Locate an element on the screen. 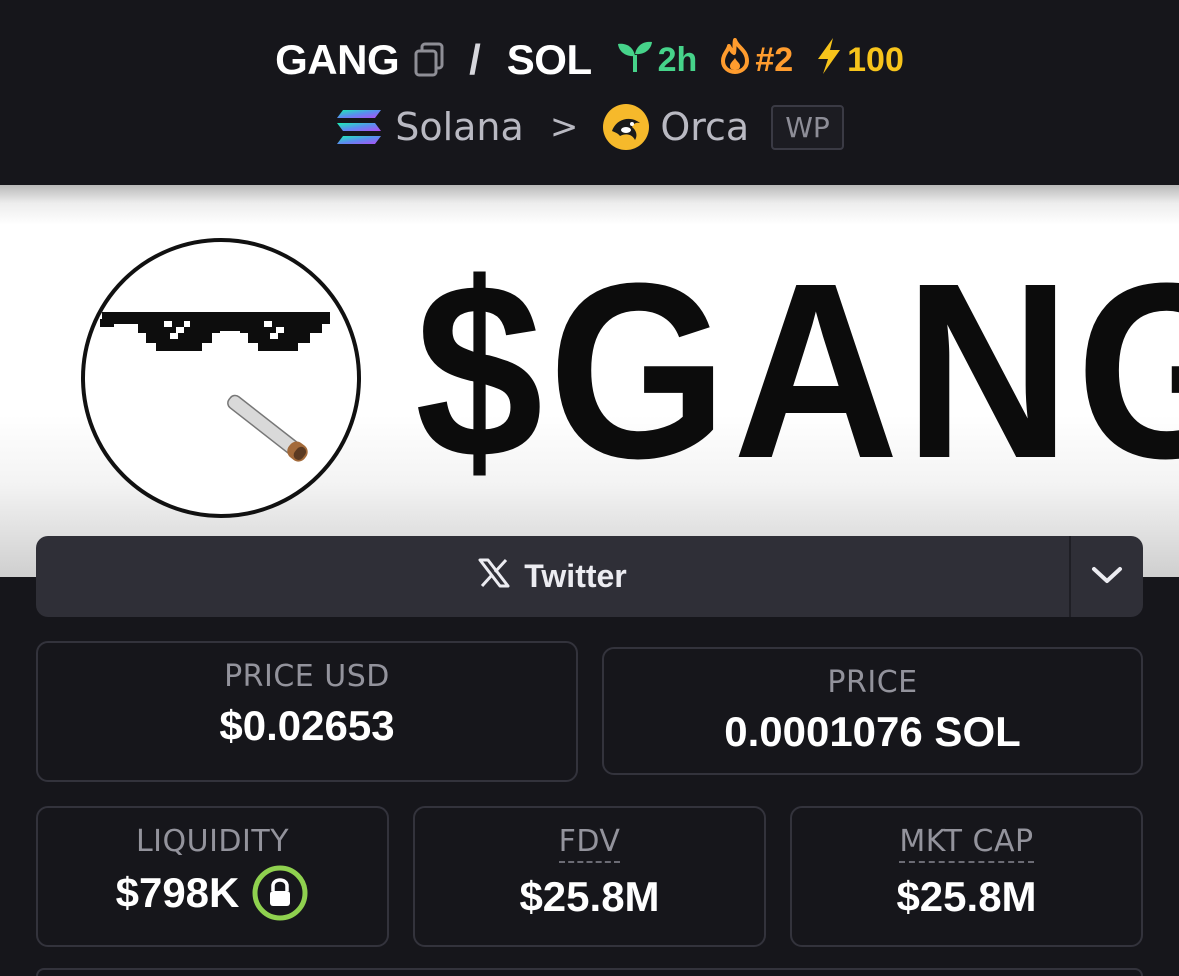 The width and height of the screenshot is (1179, 976). x-logo-icon is located at coordinates (501, 577).